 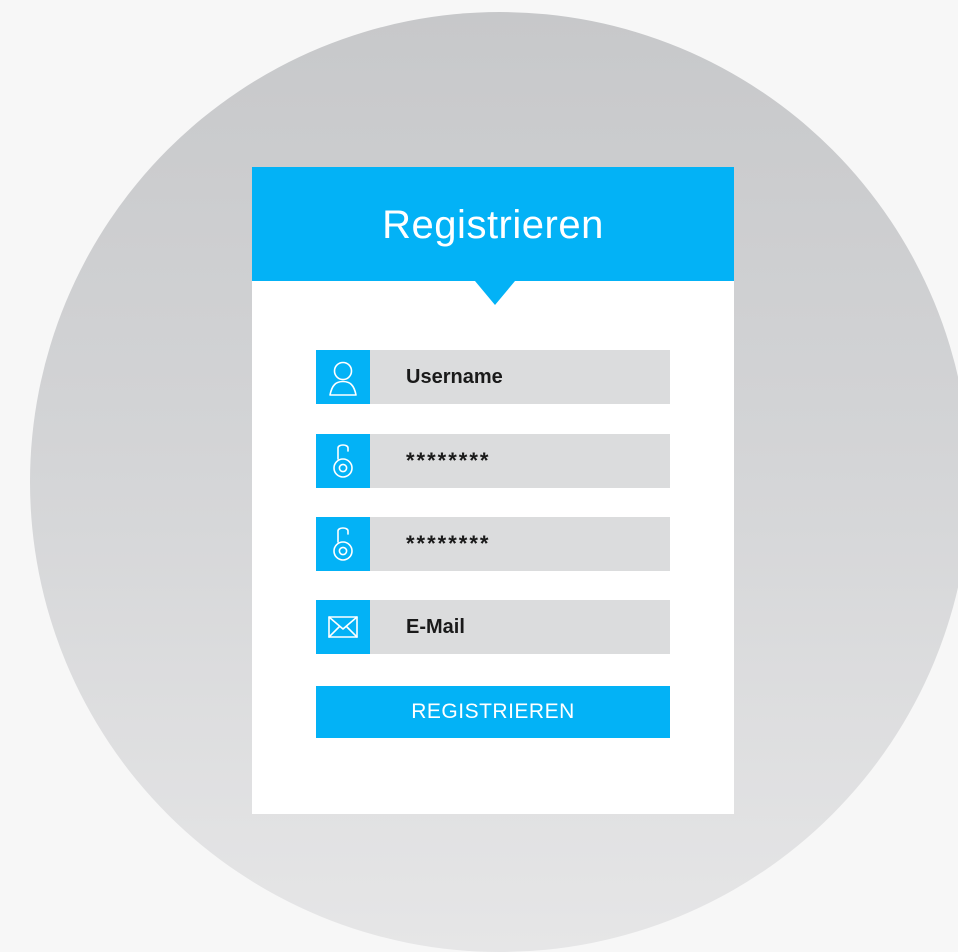 I want to click on password-field, so click(x=493, y=461).